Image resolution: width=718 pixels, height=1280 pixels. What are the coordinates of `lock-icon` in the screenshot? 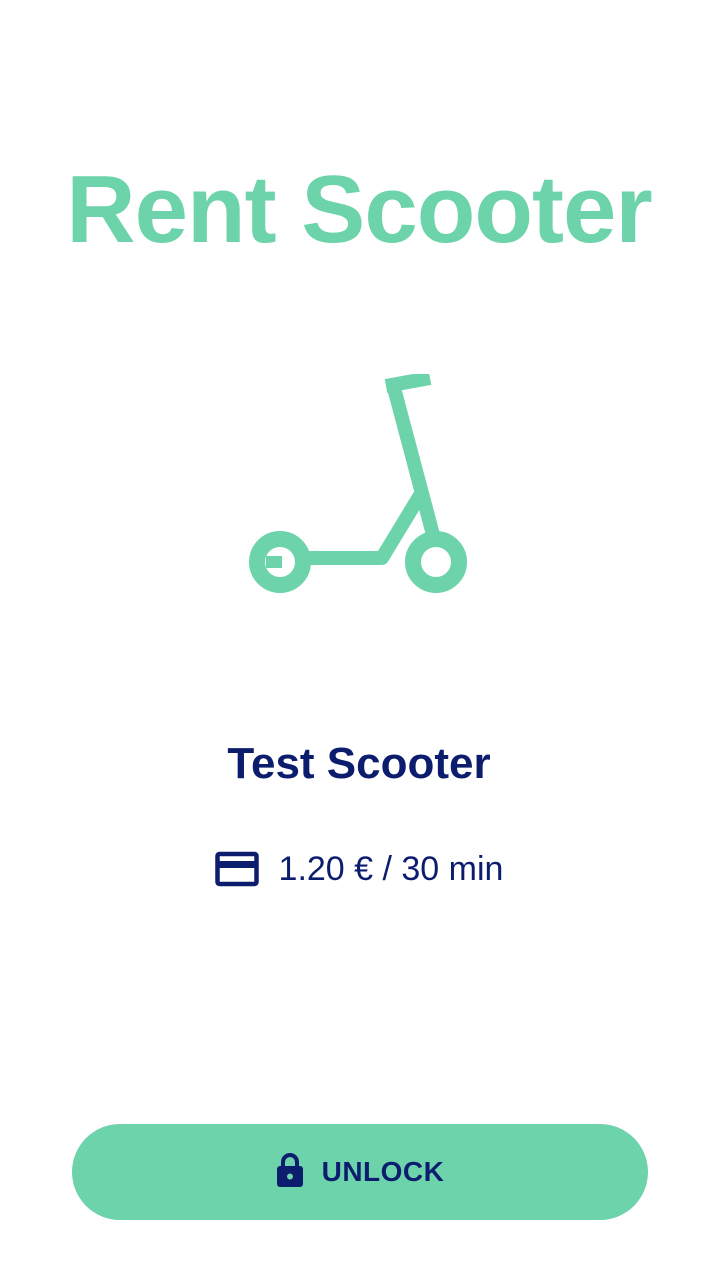 It's located at (290, 1170).